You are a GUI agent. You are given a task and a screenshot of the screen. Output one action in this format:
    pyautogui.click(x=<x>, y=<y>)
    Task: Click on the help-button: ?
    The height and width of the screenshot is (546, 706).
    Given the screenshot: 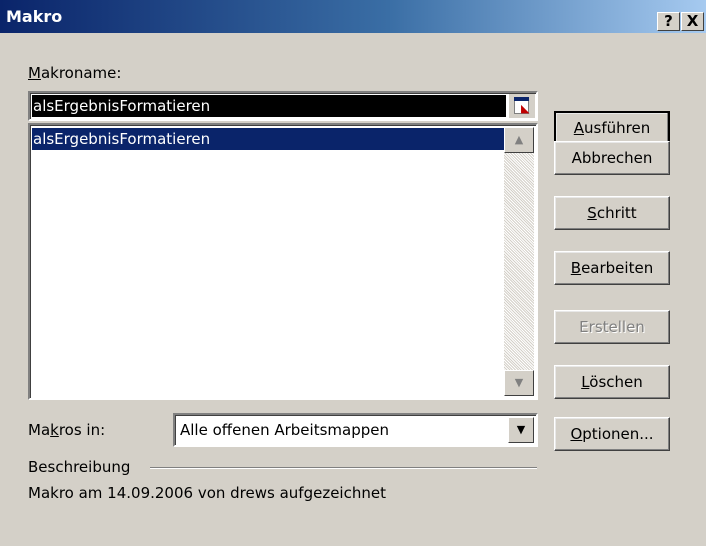 What is the action you would take?
    pyautogui.click(x=668, y=21)
    